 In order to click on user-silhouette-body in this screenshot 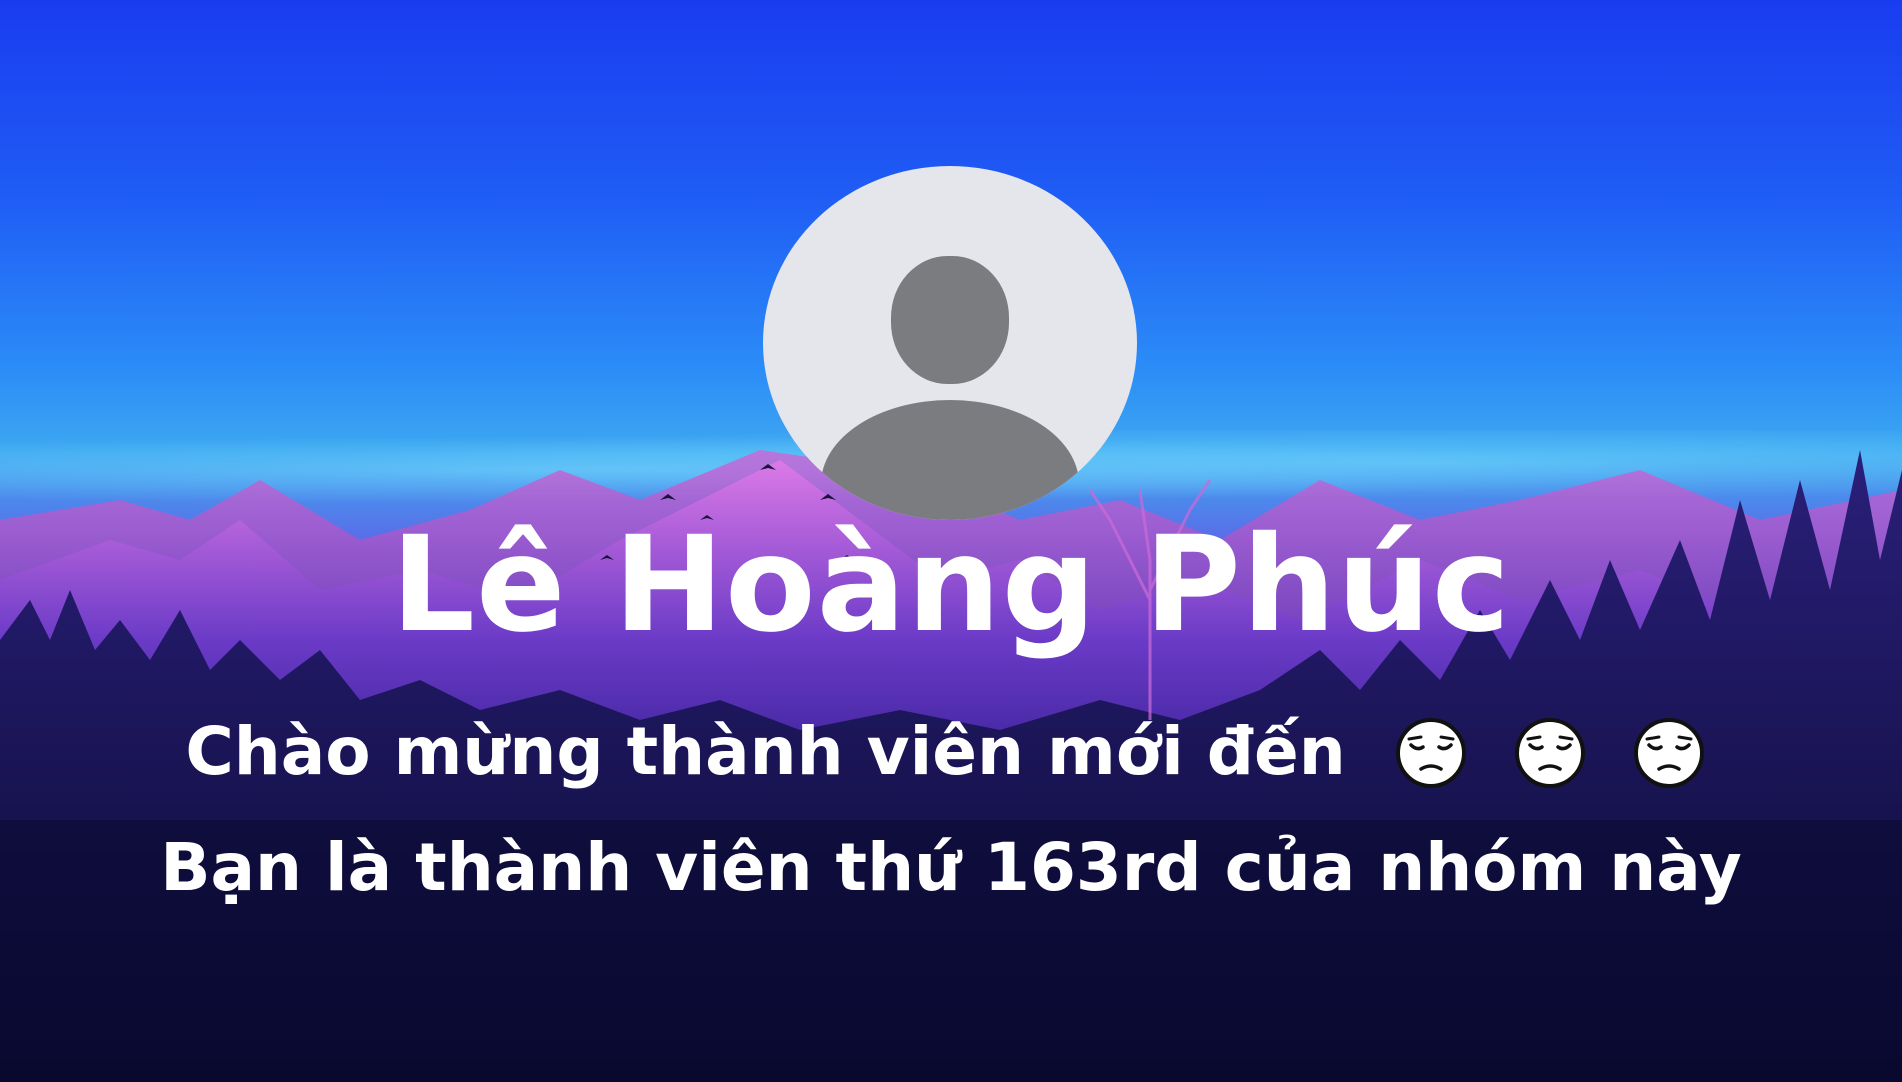, I will do `click(950, 460)`.